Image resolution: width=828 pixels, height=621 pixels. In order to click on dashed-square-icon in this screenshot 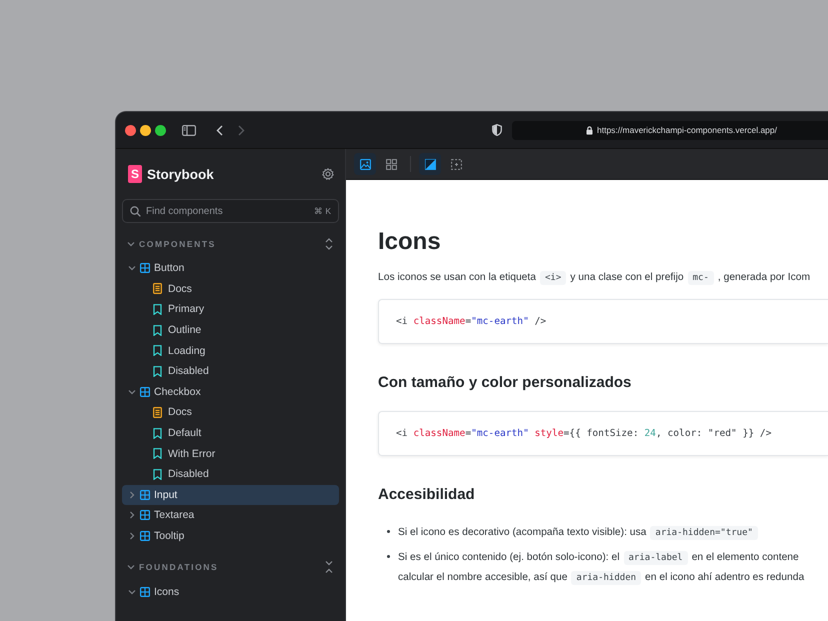, I will do `click(456, 164)`.